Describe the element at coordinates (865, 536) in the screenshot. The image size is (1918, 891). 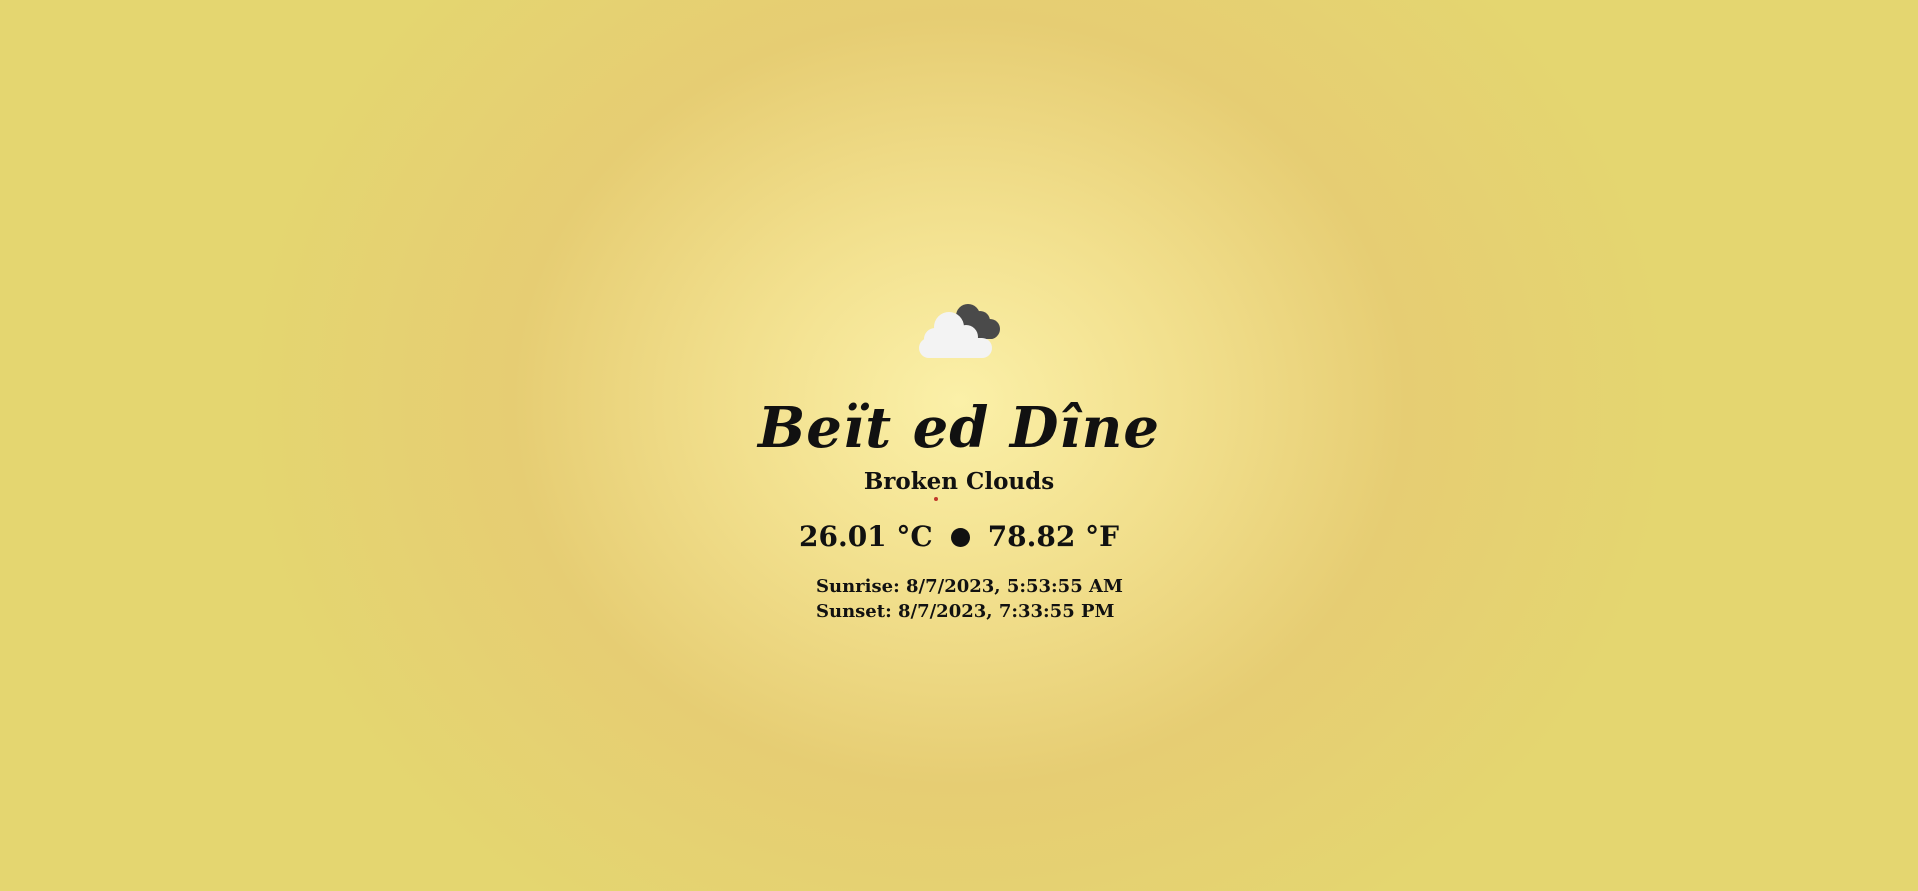
I see `temperature-celsius: 26.01 °C` at that location.